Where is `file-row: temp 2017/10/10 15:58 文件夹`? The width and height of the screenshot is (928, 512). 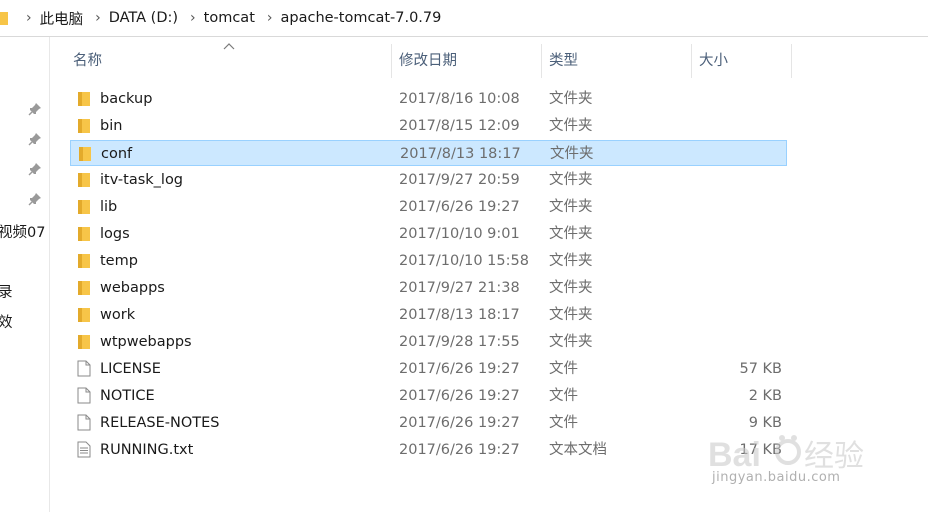
file-row: temp 2017/10/10 15:58 文件夹 is located at coordinates (428, 261).